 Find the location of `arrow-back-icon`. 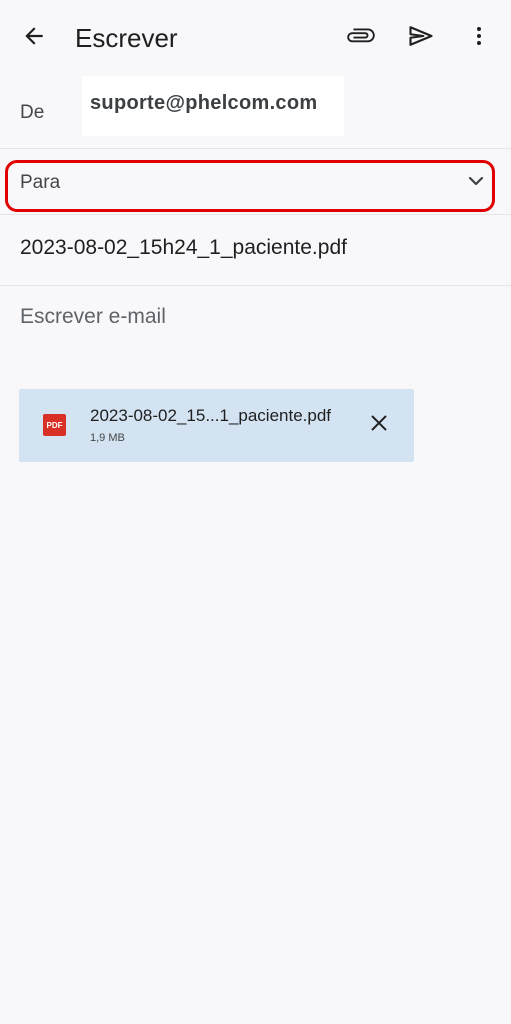

arrow-back-icon is located at coordinates (34, 38).